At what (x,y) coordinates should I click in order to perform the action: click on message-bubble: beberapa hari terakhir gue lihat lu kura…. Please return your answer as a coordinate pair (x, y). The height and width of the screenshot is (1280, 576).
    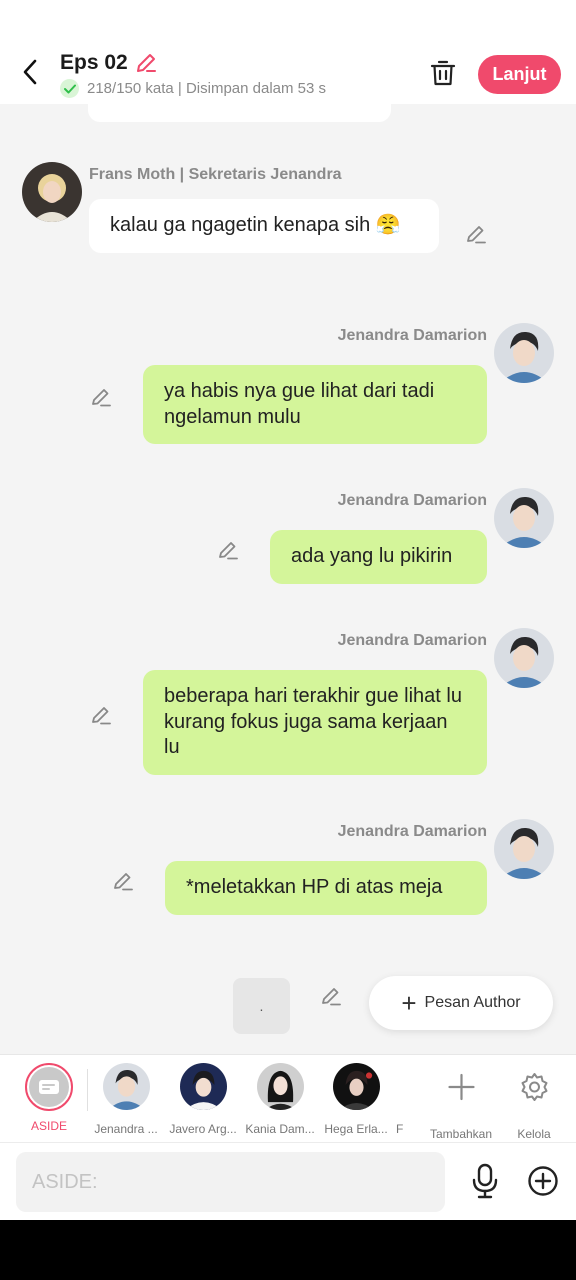
    Looking at the image, I should click on (315, 722).